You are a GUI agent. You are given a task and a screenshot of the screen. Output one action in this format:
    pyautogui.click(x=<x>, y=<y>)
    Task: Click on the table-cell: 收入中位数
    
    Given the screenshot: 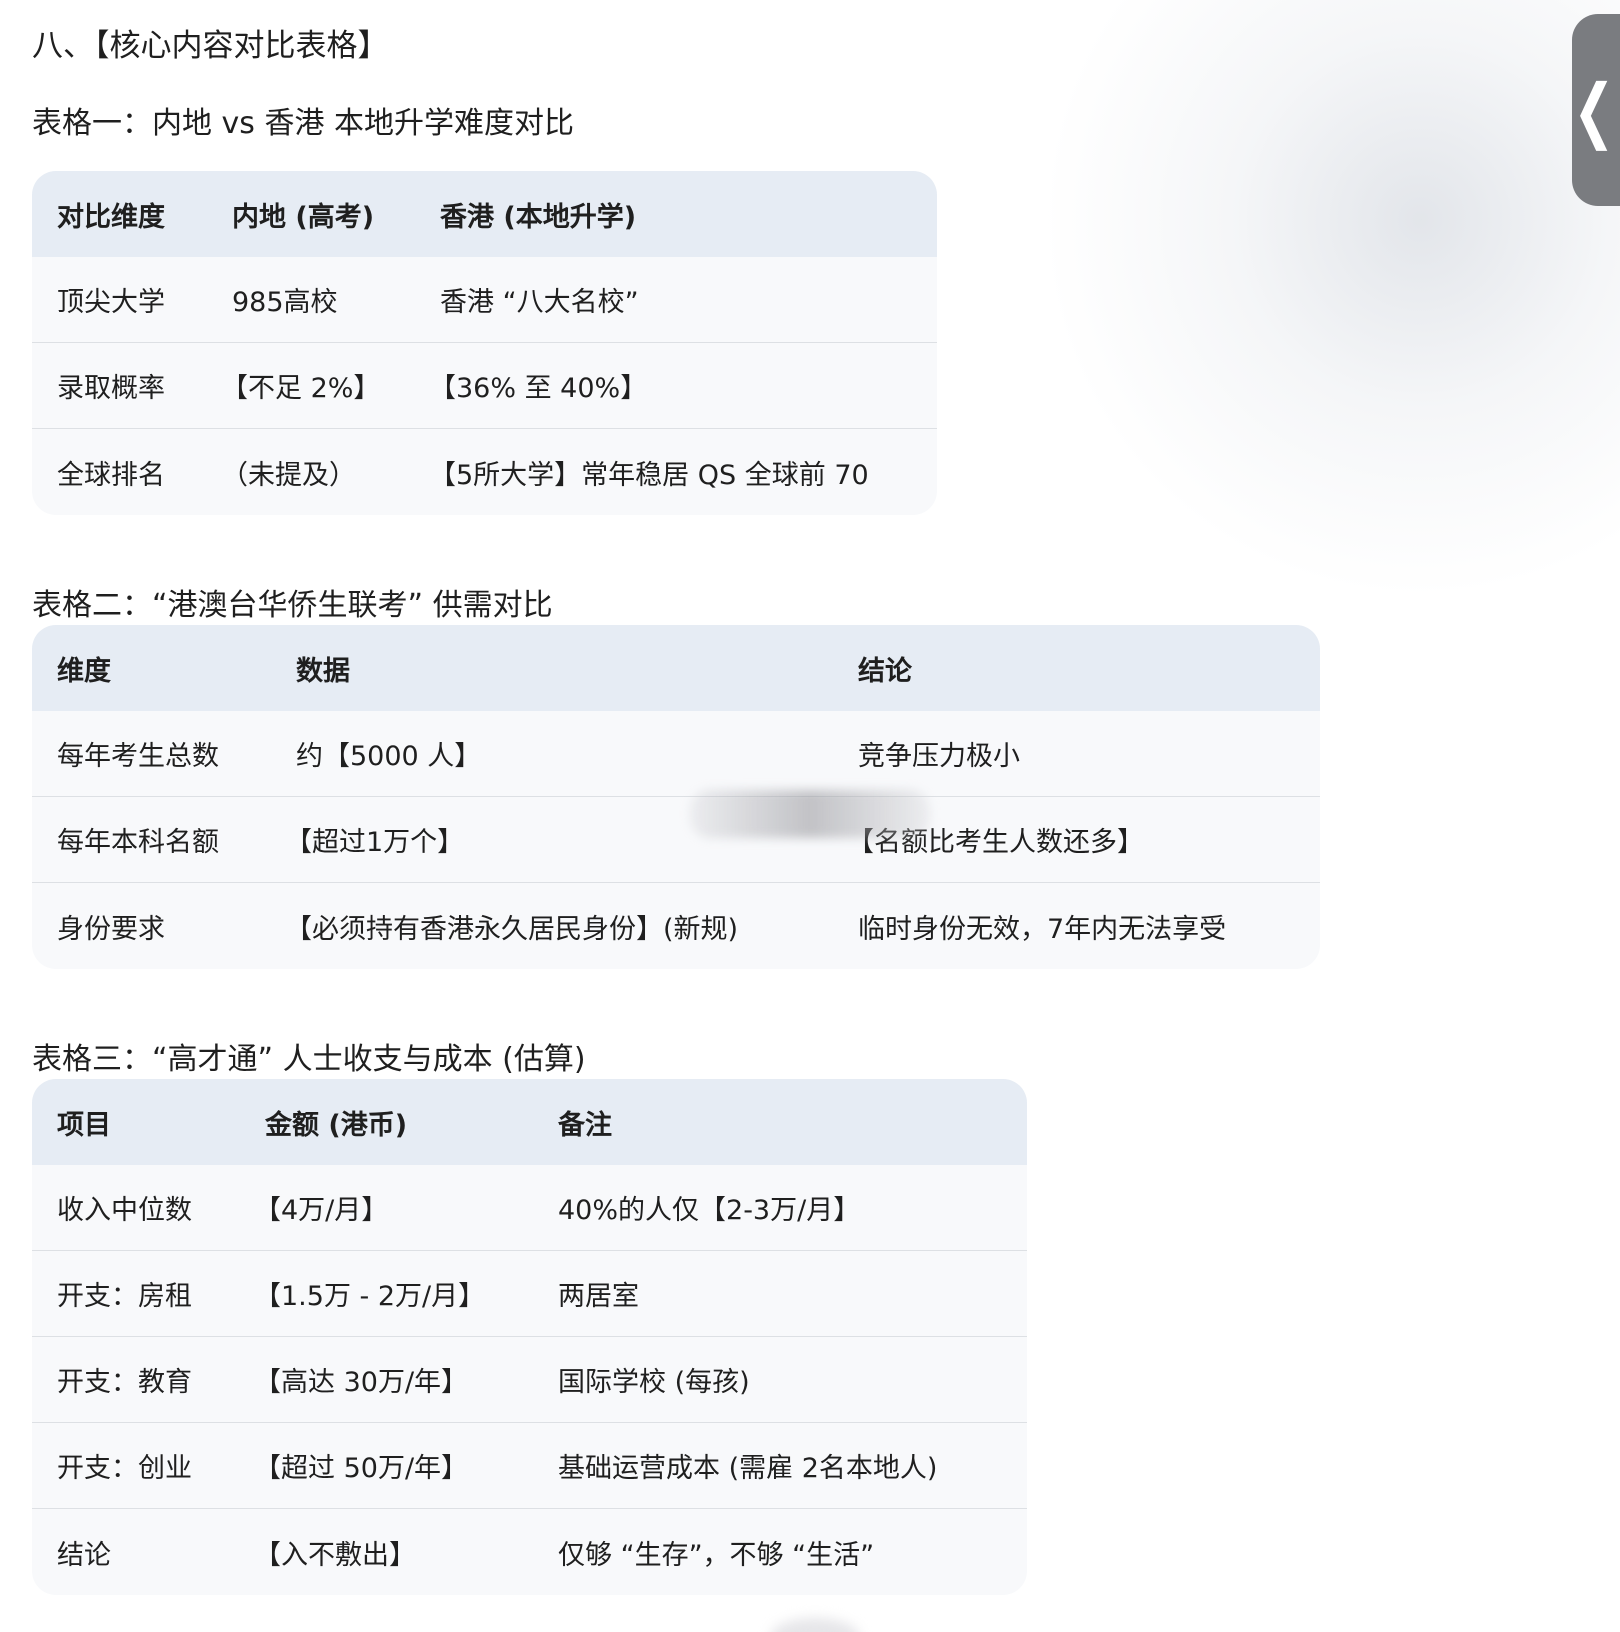 What is the action you would take?
    pyautogui.click(x=124, y=1210)
    